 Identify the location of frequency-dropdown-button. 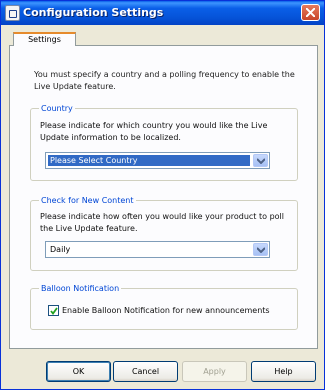
(260, 249).